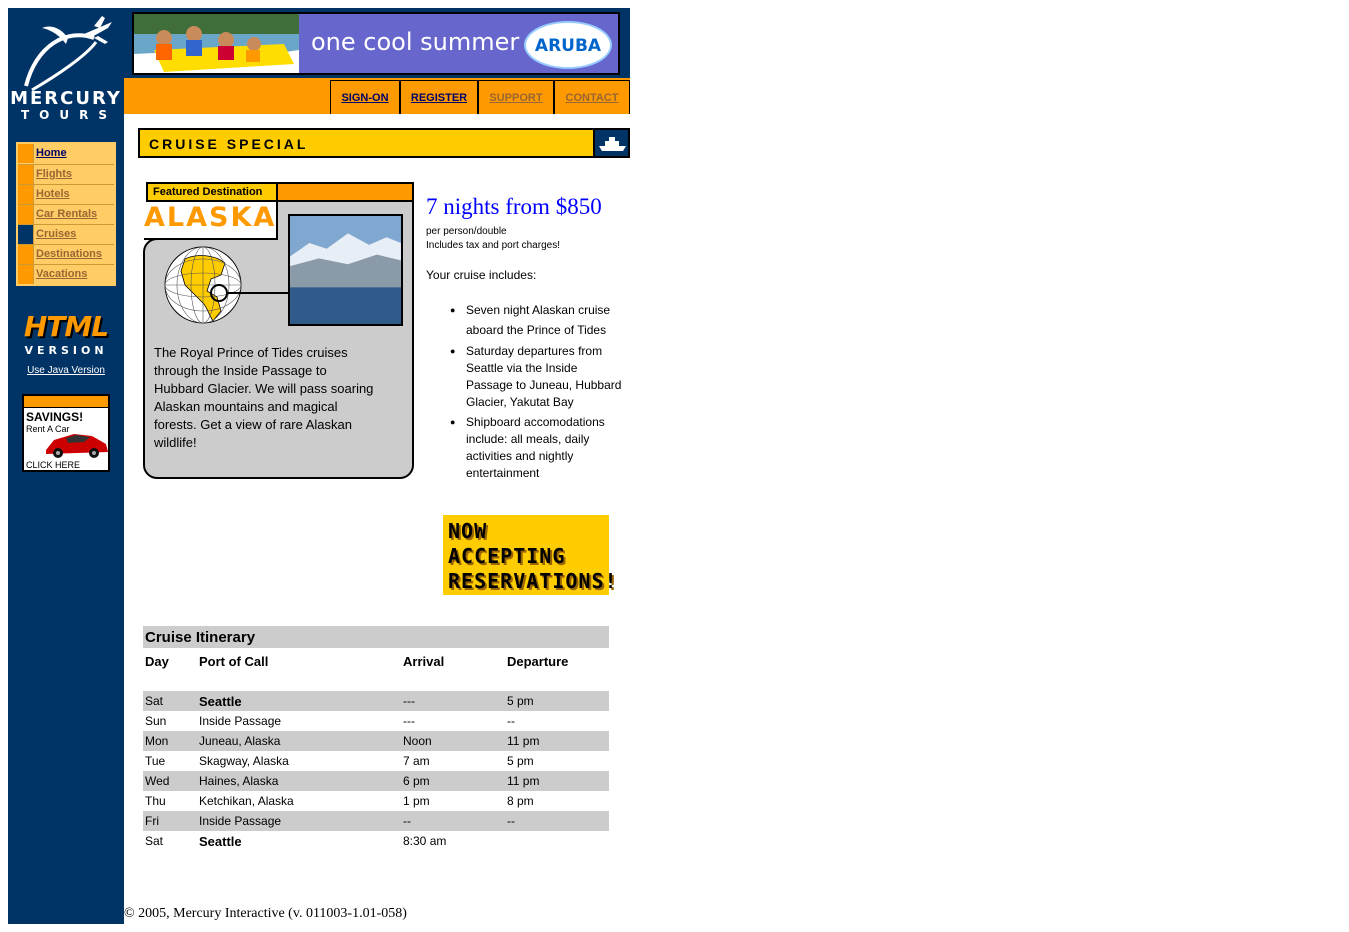 The width and height of the screenshot is (1349, 932). I want to click on col-departure: Departure, so click(538, 661).